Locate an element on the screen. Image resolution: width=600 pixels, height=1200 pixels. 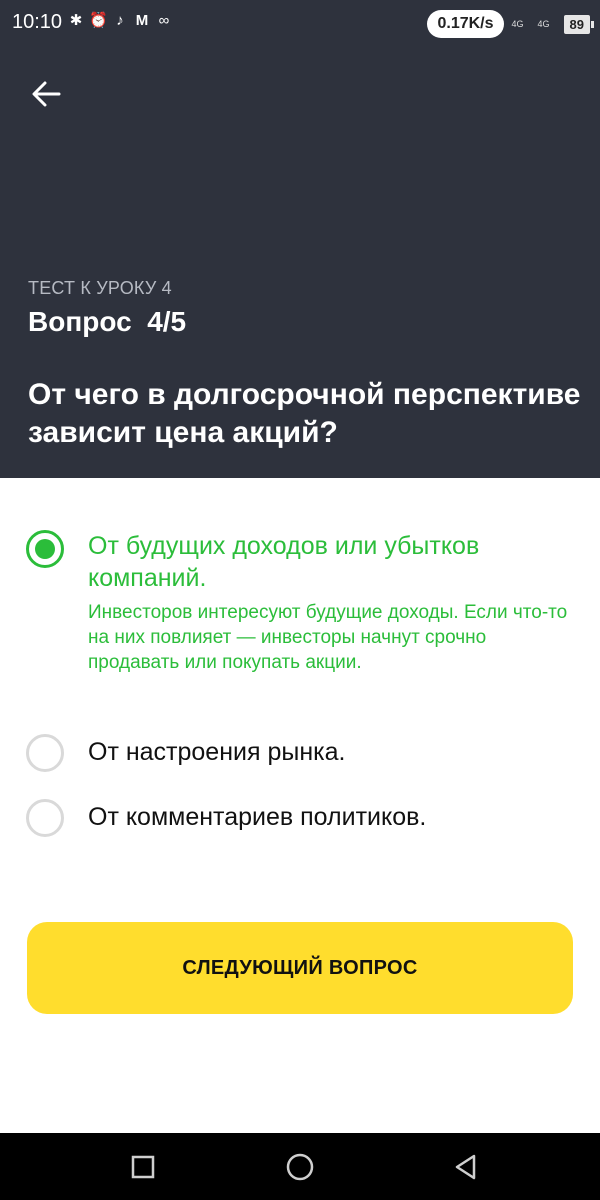
recents-button is located at coordinates (143, 1167).